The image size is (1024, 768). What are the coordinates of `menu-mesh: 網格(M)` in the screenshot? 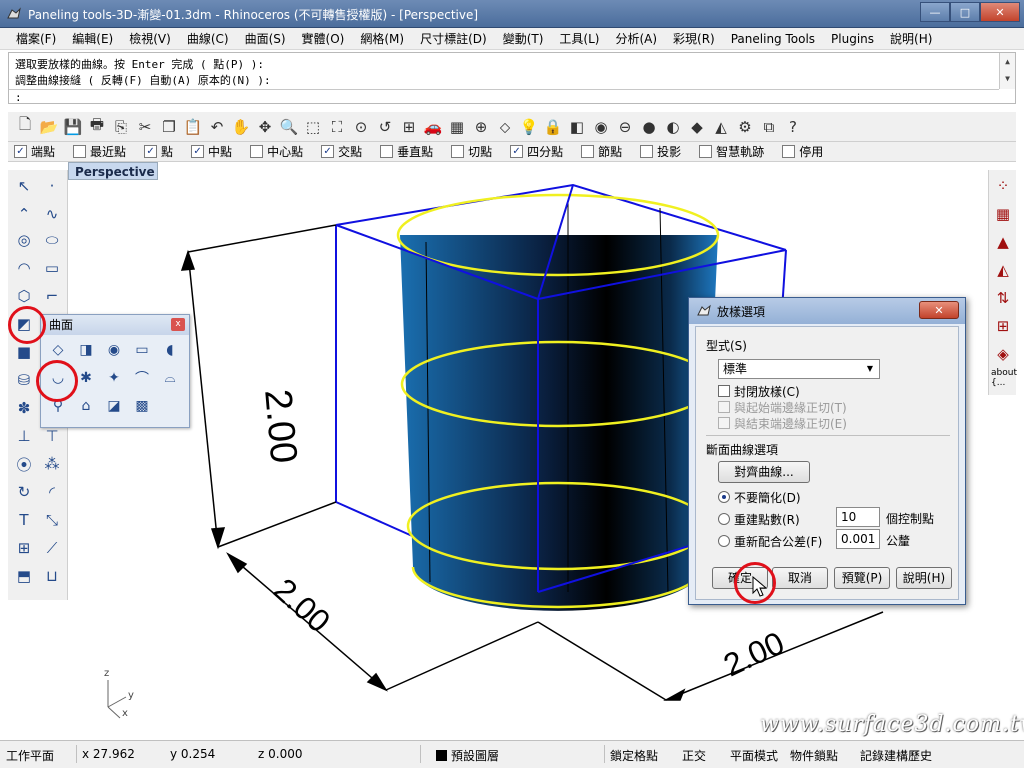 It's located at (382, 38).